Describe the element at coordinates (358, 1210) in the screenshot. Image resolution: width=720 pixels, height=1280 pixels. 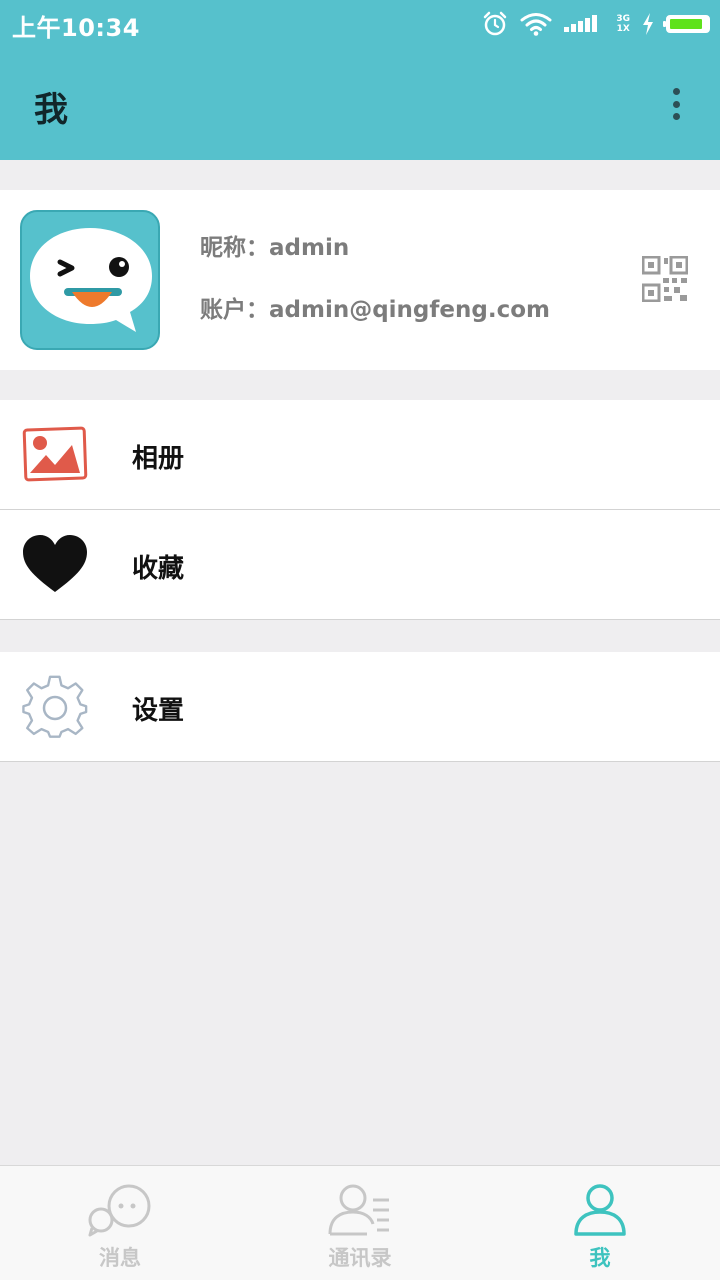
I see `contacts-icon` at that location.